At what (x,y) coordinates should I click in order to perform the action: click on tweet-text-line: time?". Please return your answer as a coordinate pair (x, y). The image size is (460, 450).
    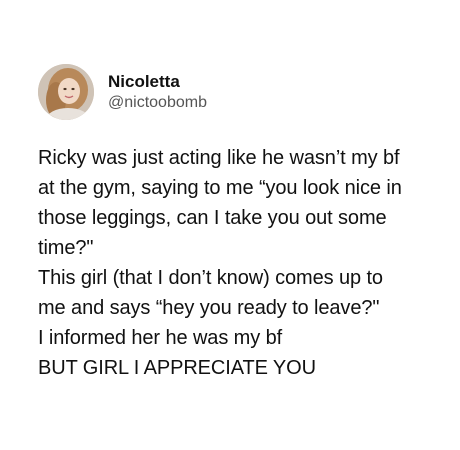
    Looking at the image, I should click on (66, 248).